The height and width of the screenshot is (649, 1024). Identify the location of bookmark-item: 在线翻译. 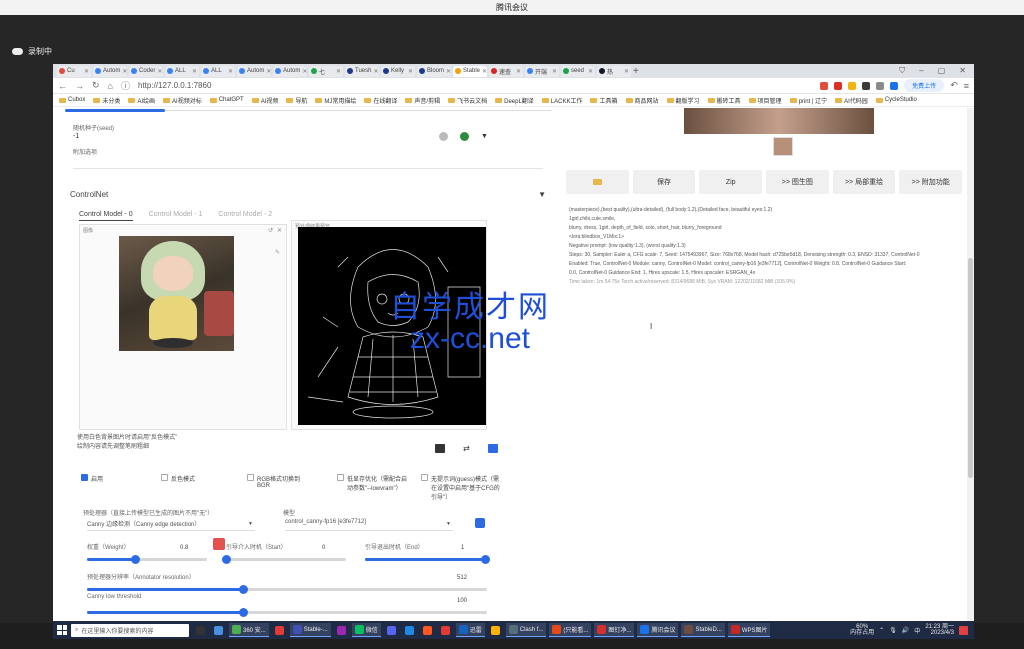
(380, 100).